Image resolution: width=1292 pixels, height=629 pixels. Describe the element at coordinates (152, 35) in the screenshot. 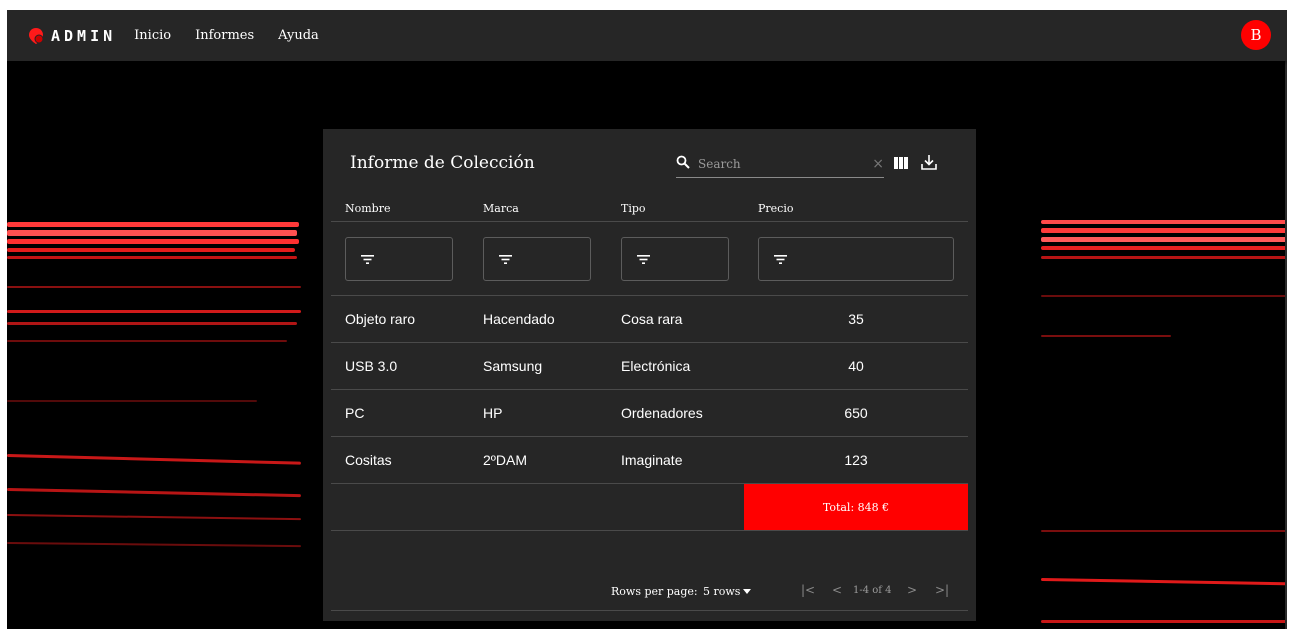

I see `nav-inicio: Inicio` at that location.